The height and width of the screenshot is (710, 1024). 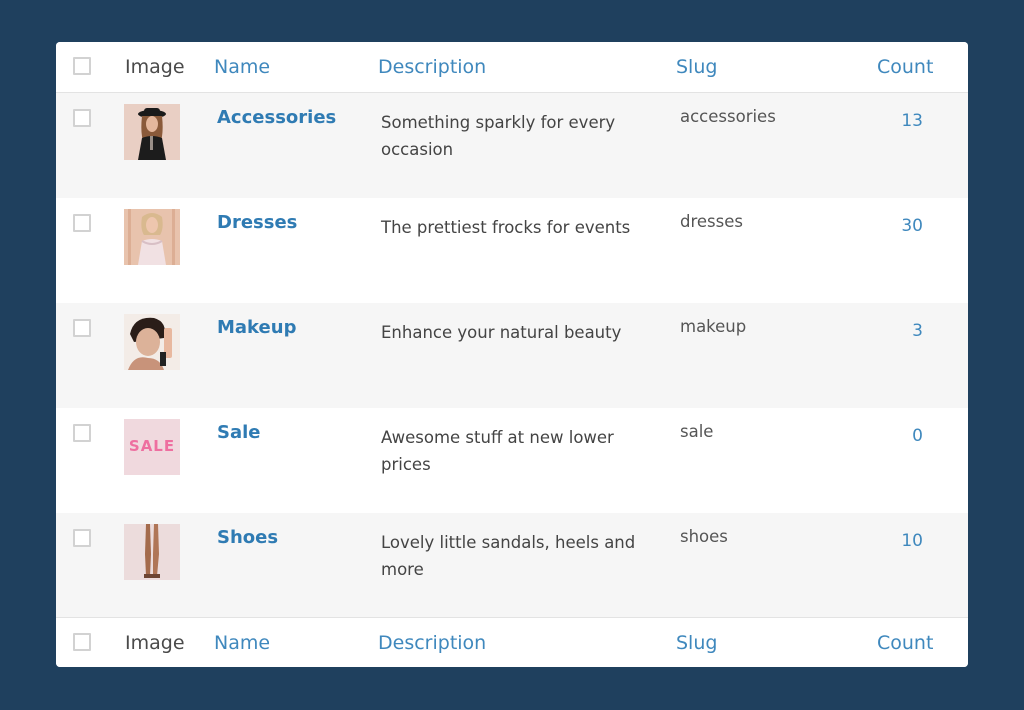 I want to click on column-header-slug: Slug, so click(x=696, y=67).